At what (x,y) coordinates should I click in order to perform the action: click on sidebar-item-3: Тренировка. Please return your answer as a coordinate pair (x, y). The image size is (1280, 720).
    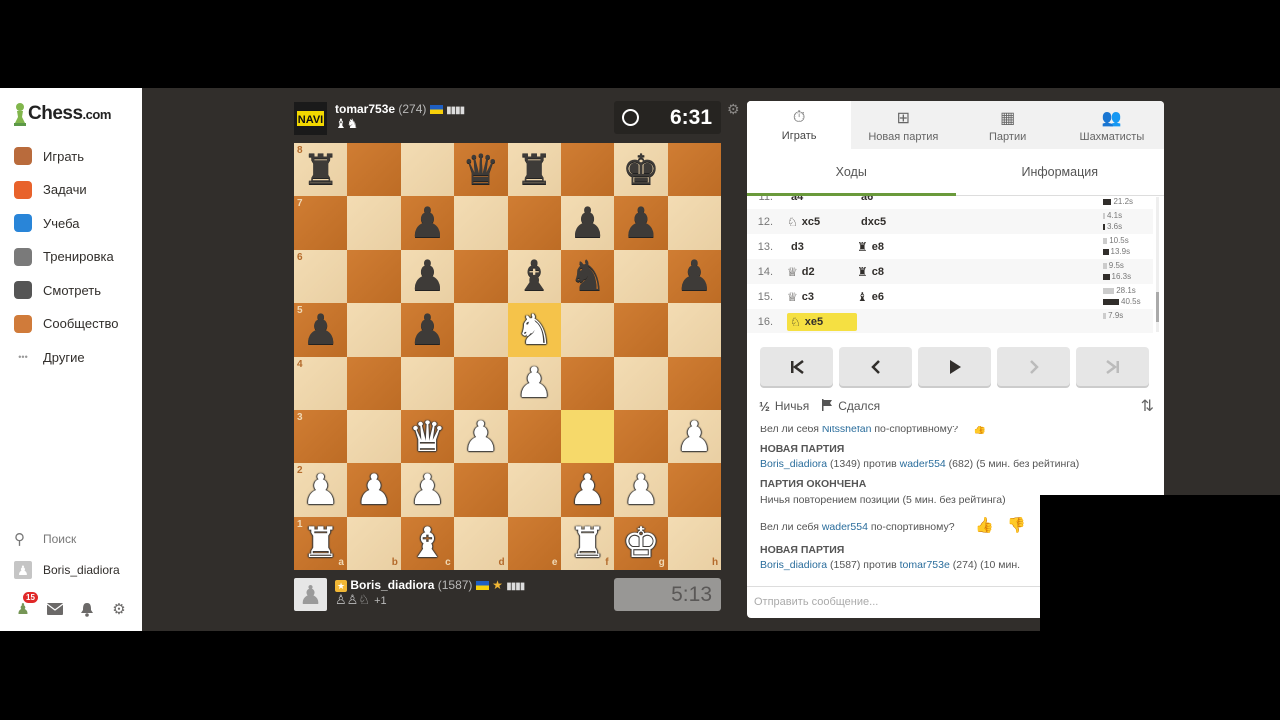
    Looking at the image, I should click on (64, 257).